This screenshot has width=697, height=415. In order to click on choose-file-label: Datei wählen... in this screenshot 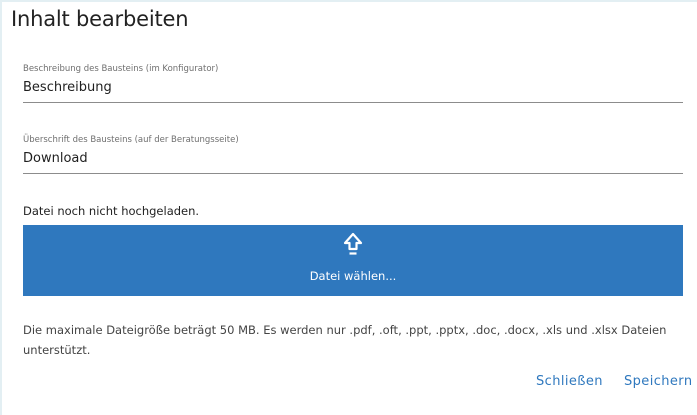, I will do `click(353, 276)`.